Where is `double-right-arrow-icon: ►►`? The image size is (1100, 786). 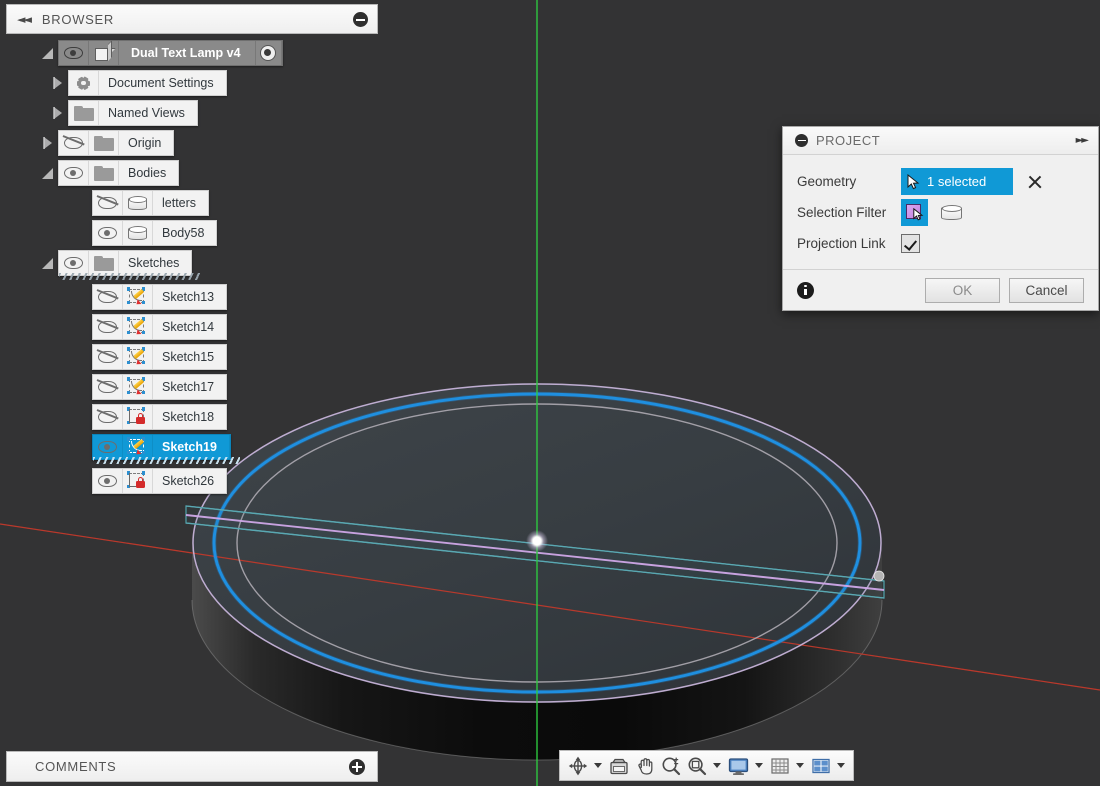
double-right-arrow-icon: ►► is located at coordinates (1082, 140).